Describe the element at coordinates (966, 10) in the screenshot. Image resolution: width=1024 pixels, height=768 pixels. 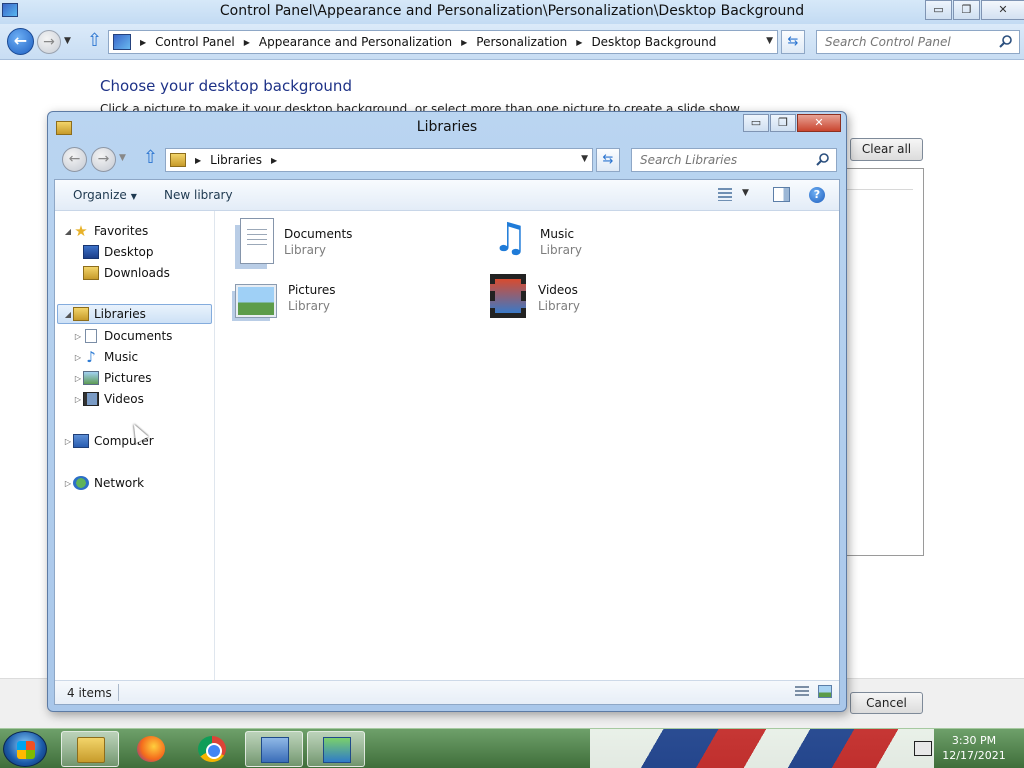
I see `restore-button: ❐` at that location.